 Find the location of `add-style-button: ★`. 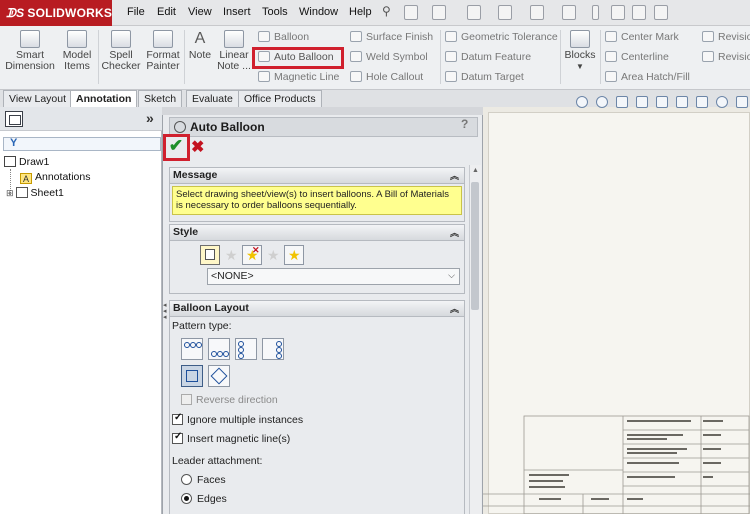

add-style-button: ★ is located at coordinates (231, 255).